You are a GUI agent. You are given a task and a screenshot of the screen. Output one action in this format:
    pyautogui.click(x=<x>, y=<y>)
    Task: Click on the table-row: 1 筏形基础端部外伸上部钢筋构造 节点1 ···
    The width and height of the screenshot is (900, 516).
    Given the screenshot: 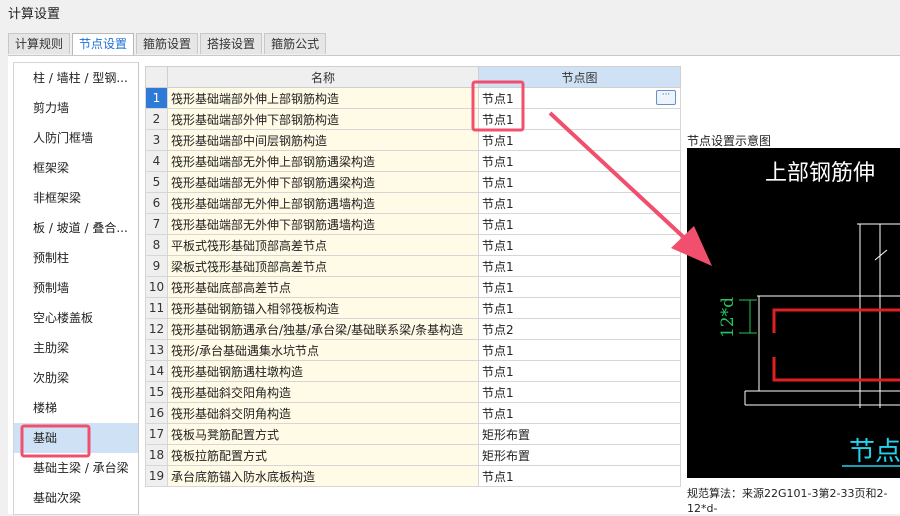 What is the action you would take?
    pyautogui.click(x=413, y=98)
    